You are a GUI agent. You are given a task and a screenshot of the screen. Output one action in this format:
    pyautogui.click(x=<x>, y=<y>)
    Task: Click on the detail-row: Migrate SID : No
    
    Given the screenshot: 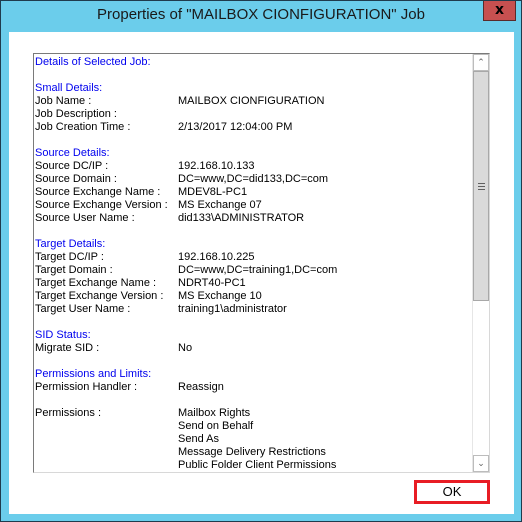 What is the action you would take?
    pyautogui.click(x=253, y=348)
    